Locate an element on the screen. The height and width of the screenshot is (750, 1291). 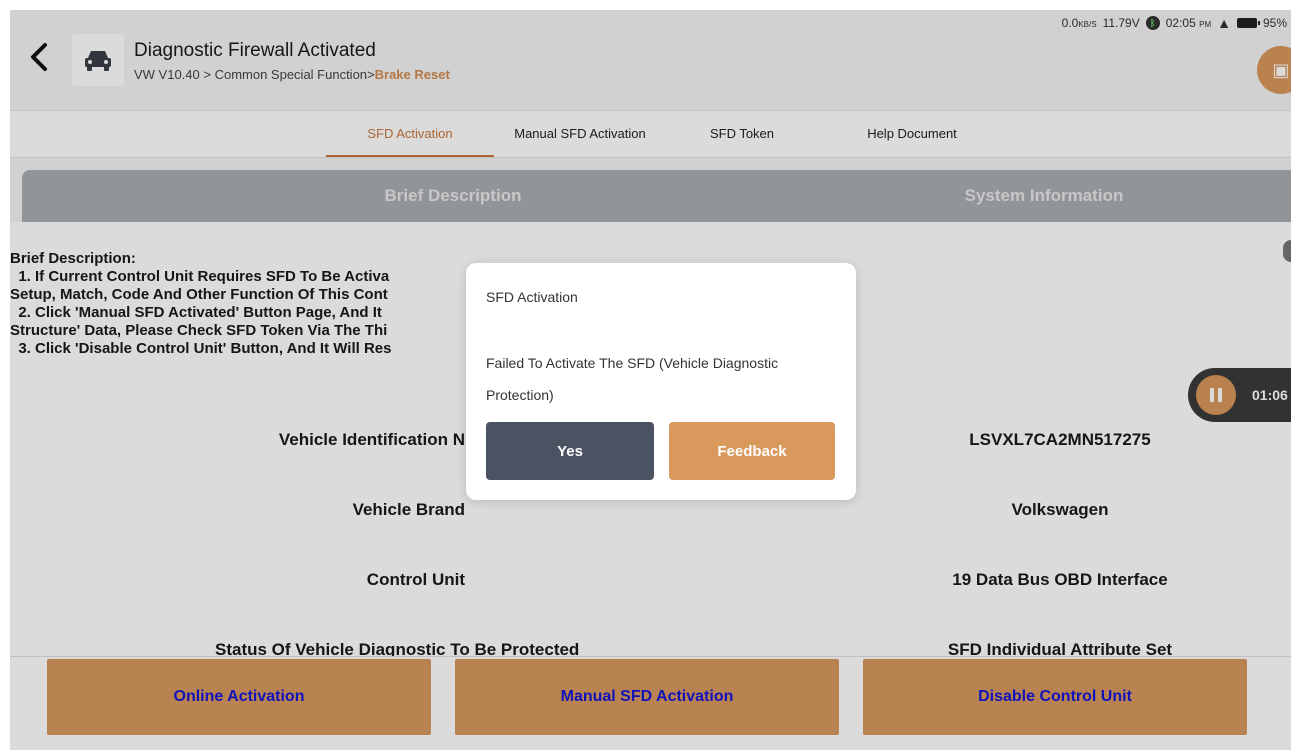
dialog-title: SFD Activation is located at coordinates (532, 297).